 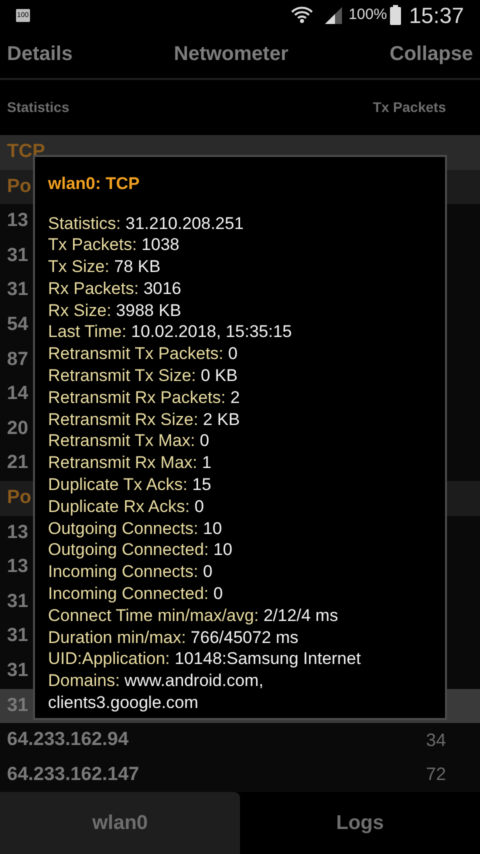 I want to click on detail-line: Retransmit Rx Max: 1, so click(x=130, y=463).